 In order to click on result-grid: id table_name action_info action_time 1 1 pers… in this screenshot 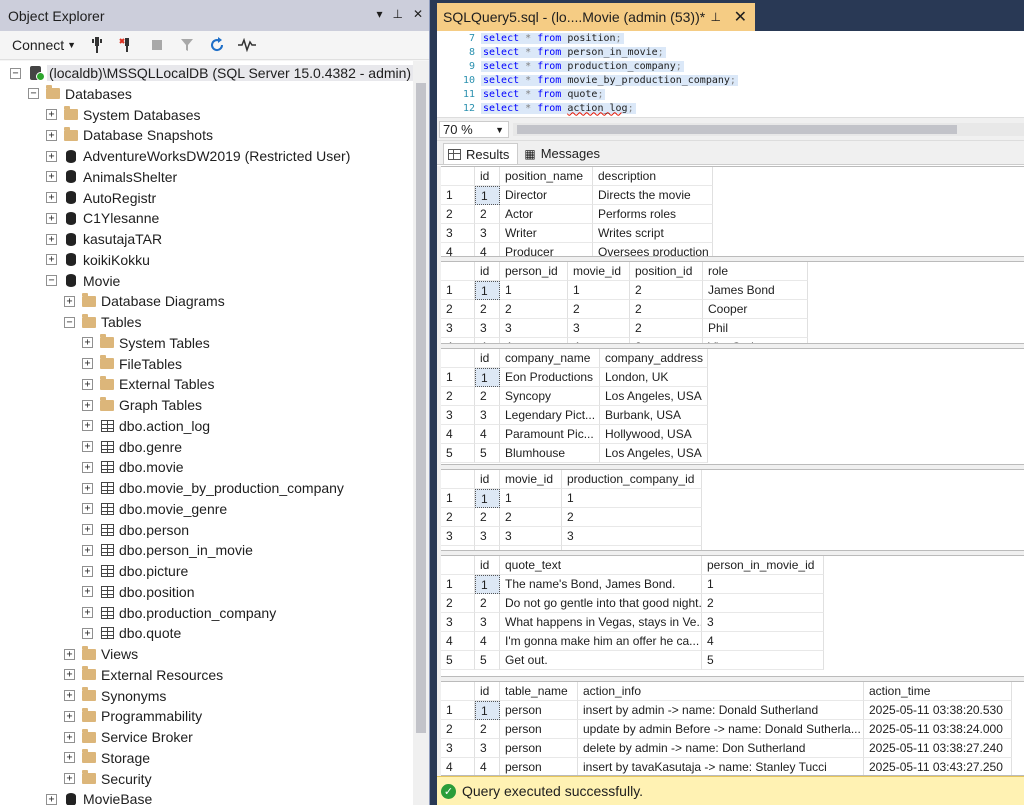, I will do `click(732, 728)`.